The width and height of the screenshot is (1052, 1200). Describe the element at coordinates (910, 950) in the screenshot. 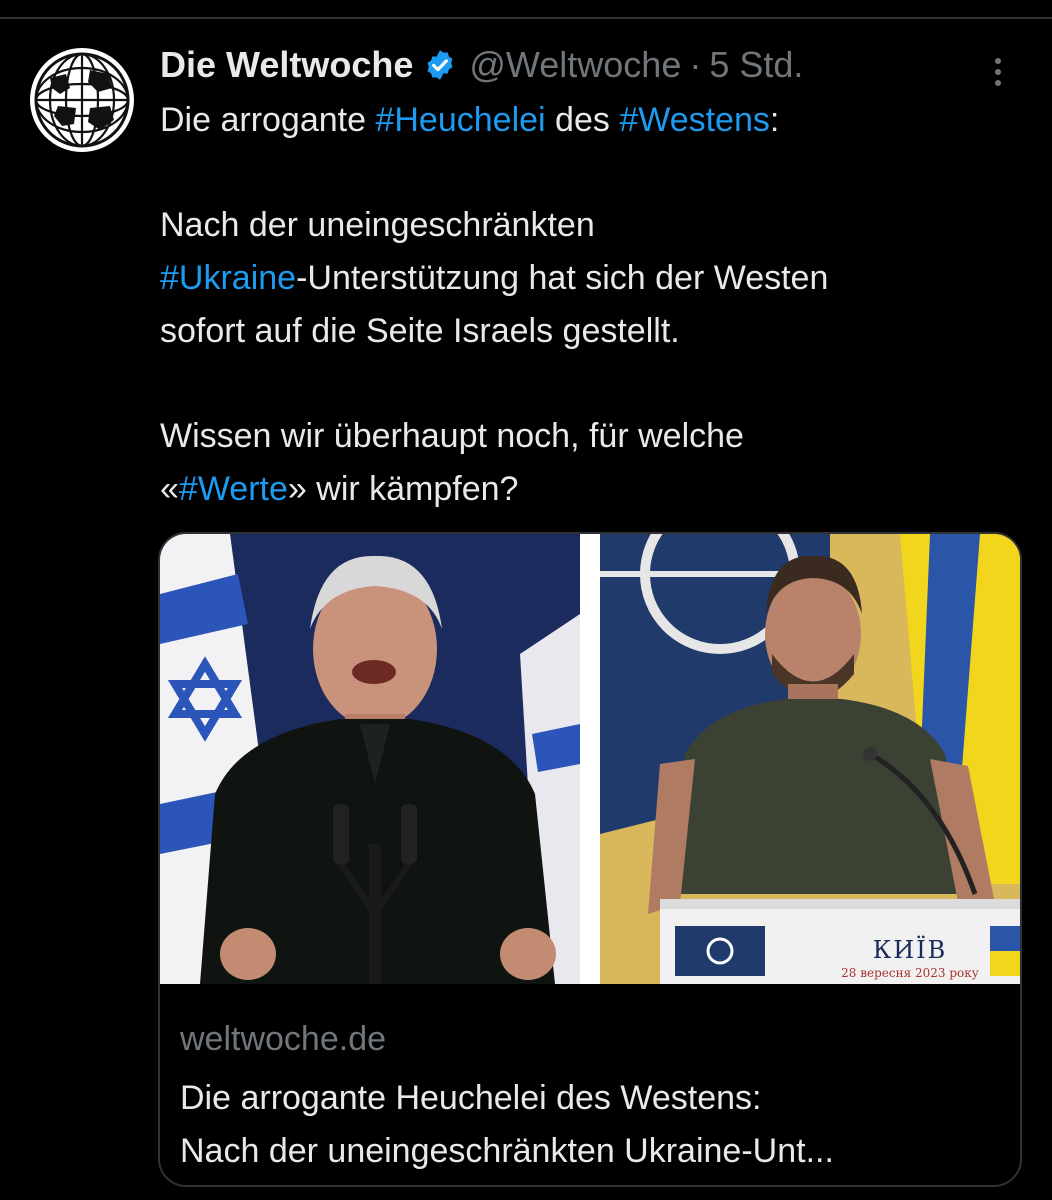

I see `podium-label: КИЇВ` at that location.